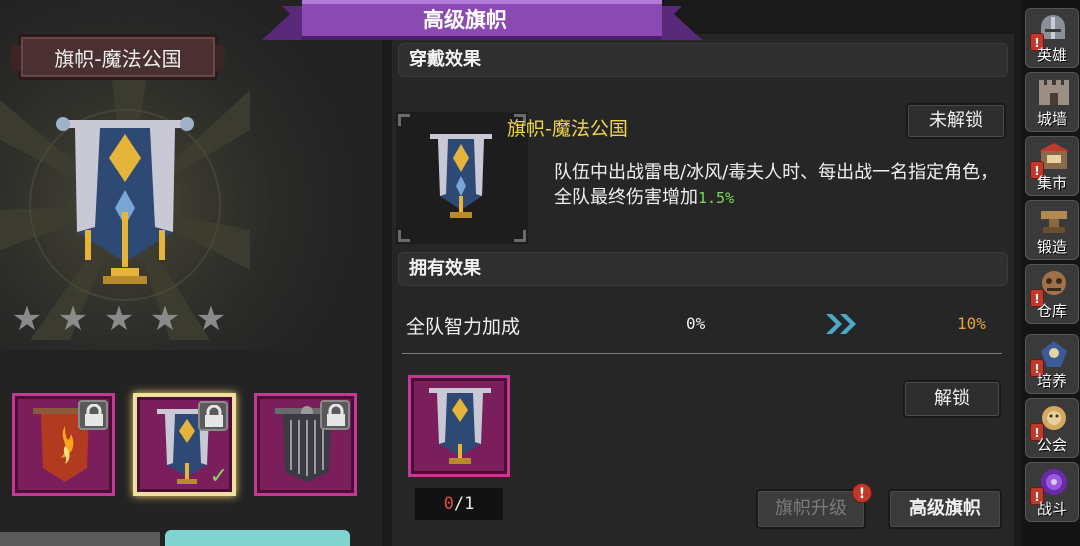 This screenshot has width=1080, height=546. What do you see at coordinates (702, 353) in the screenshot?
I see `section-divider` at bounding box center [702, 353].